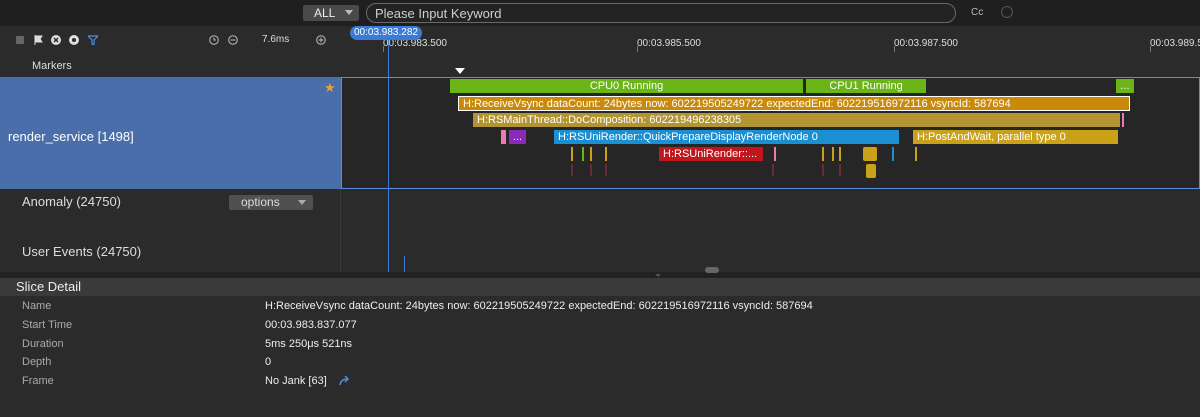  What do you see at coordinates (626, 86) in the screenshot?
I see `slice-cpu0-running: CPU0 Running` at bounding box center [626, 86].